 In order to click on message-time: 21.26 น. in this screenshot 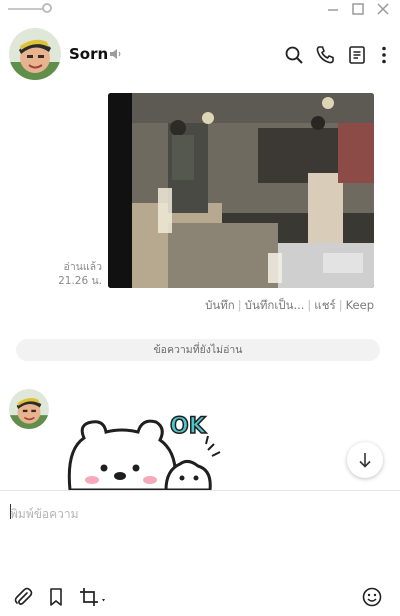, I will do `click(80, 281)`.